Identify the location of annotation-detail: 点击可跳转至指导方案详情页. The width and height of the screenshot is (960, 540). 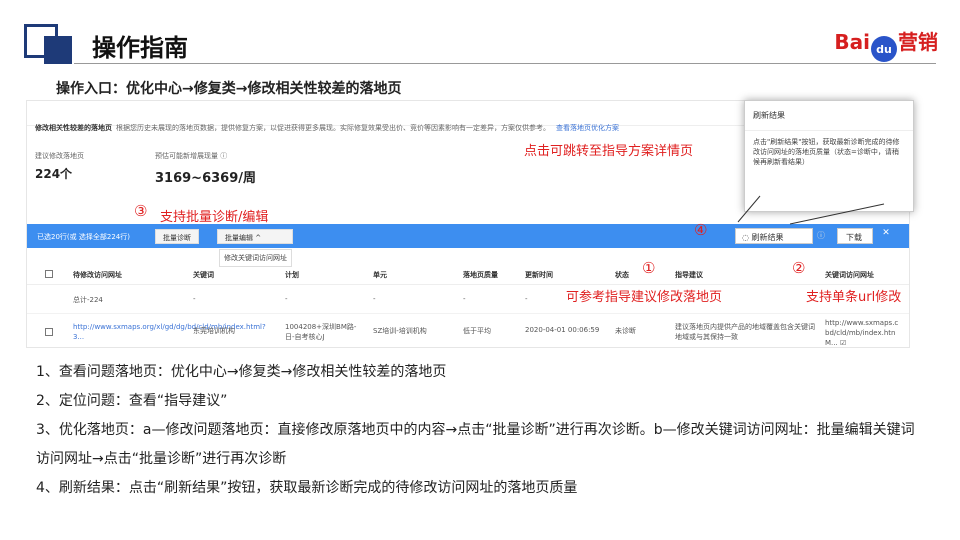
(609, 151).